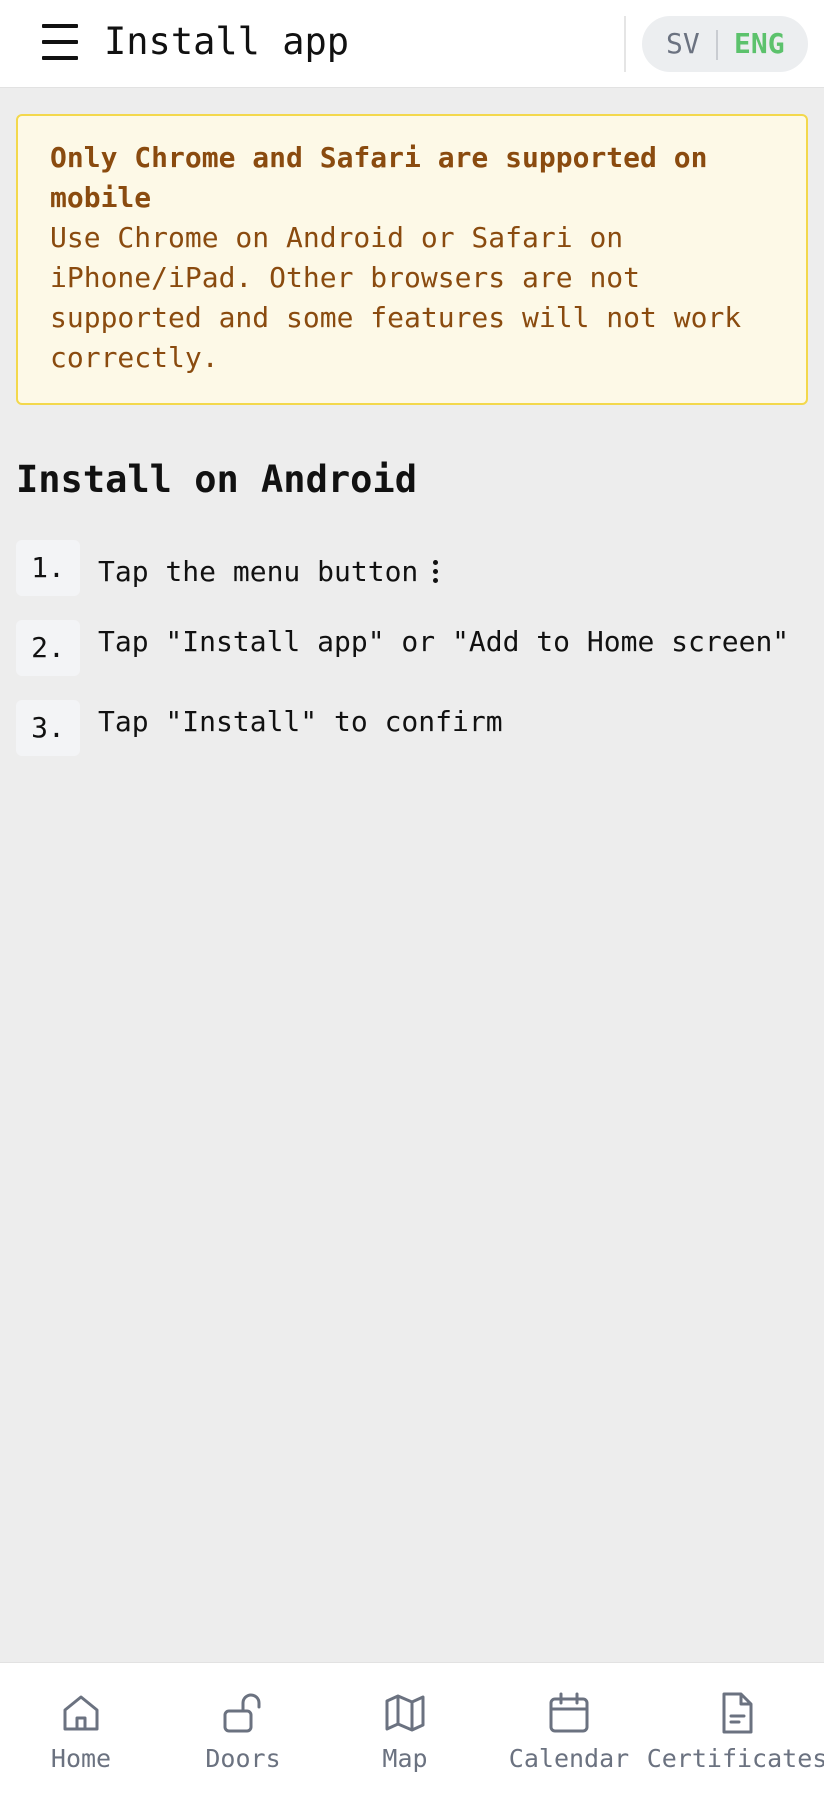  What do you see at coordinates (379, 157) in the screenshot?
I see `warning-title-line-1: Only Chrome and Safari are supported on` at bounding box center [379, 157].